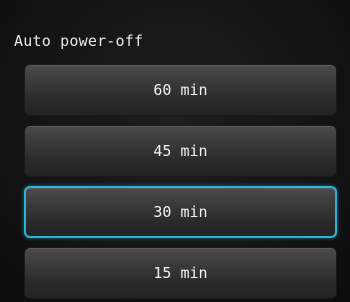  I want to click on option-label: 45 min, so click(180, 151).